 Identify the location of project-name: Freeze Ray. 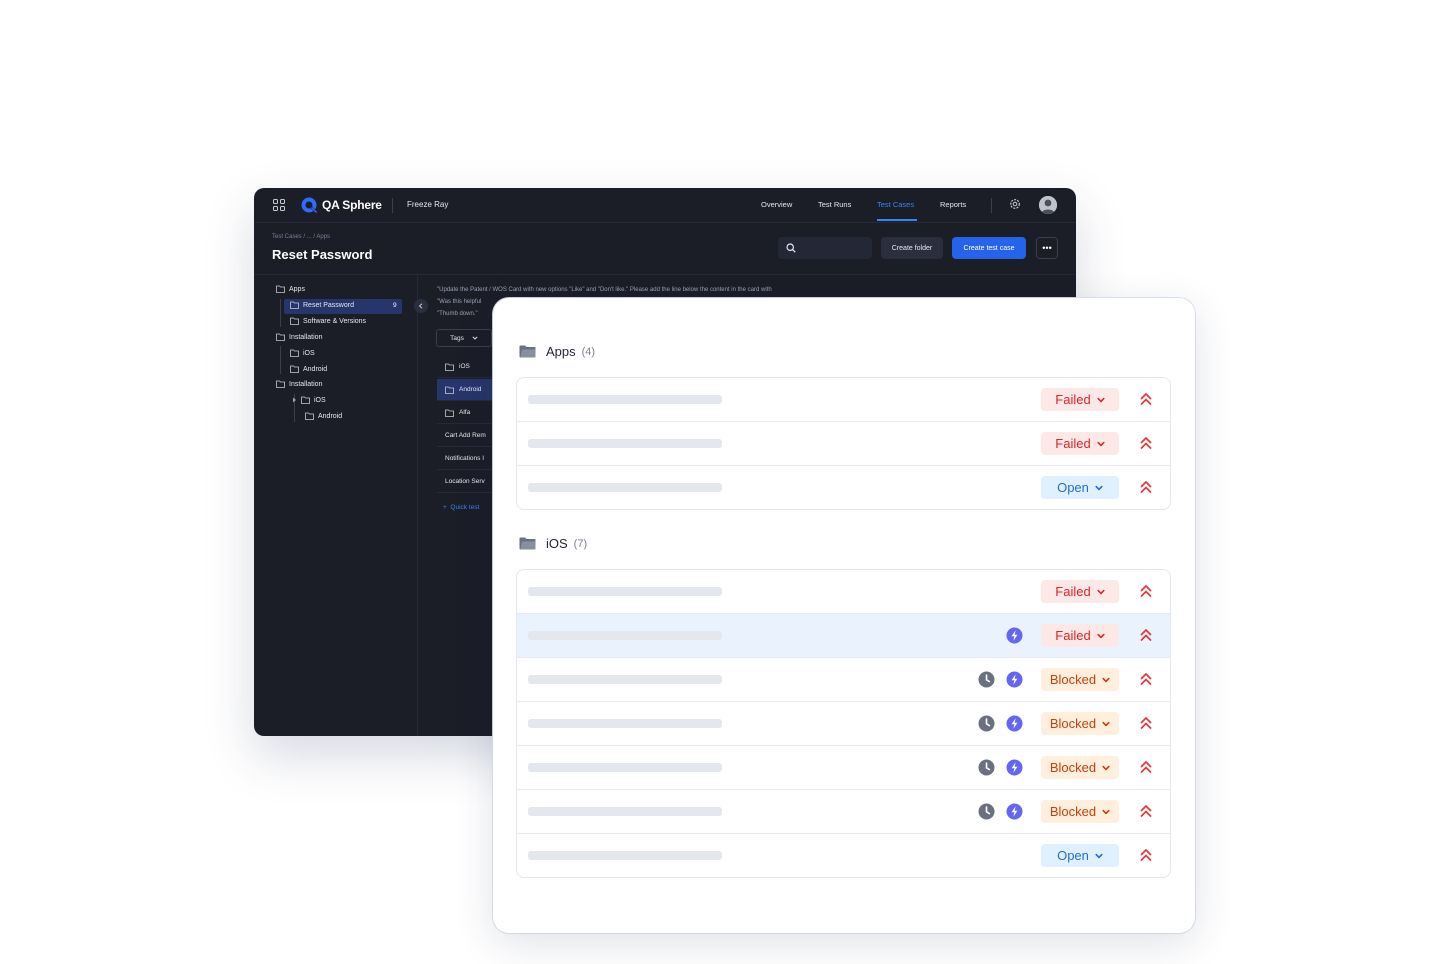
(427, 204).